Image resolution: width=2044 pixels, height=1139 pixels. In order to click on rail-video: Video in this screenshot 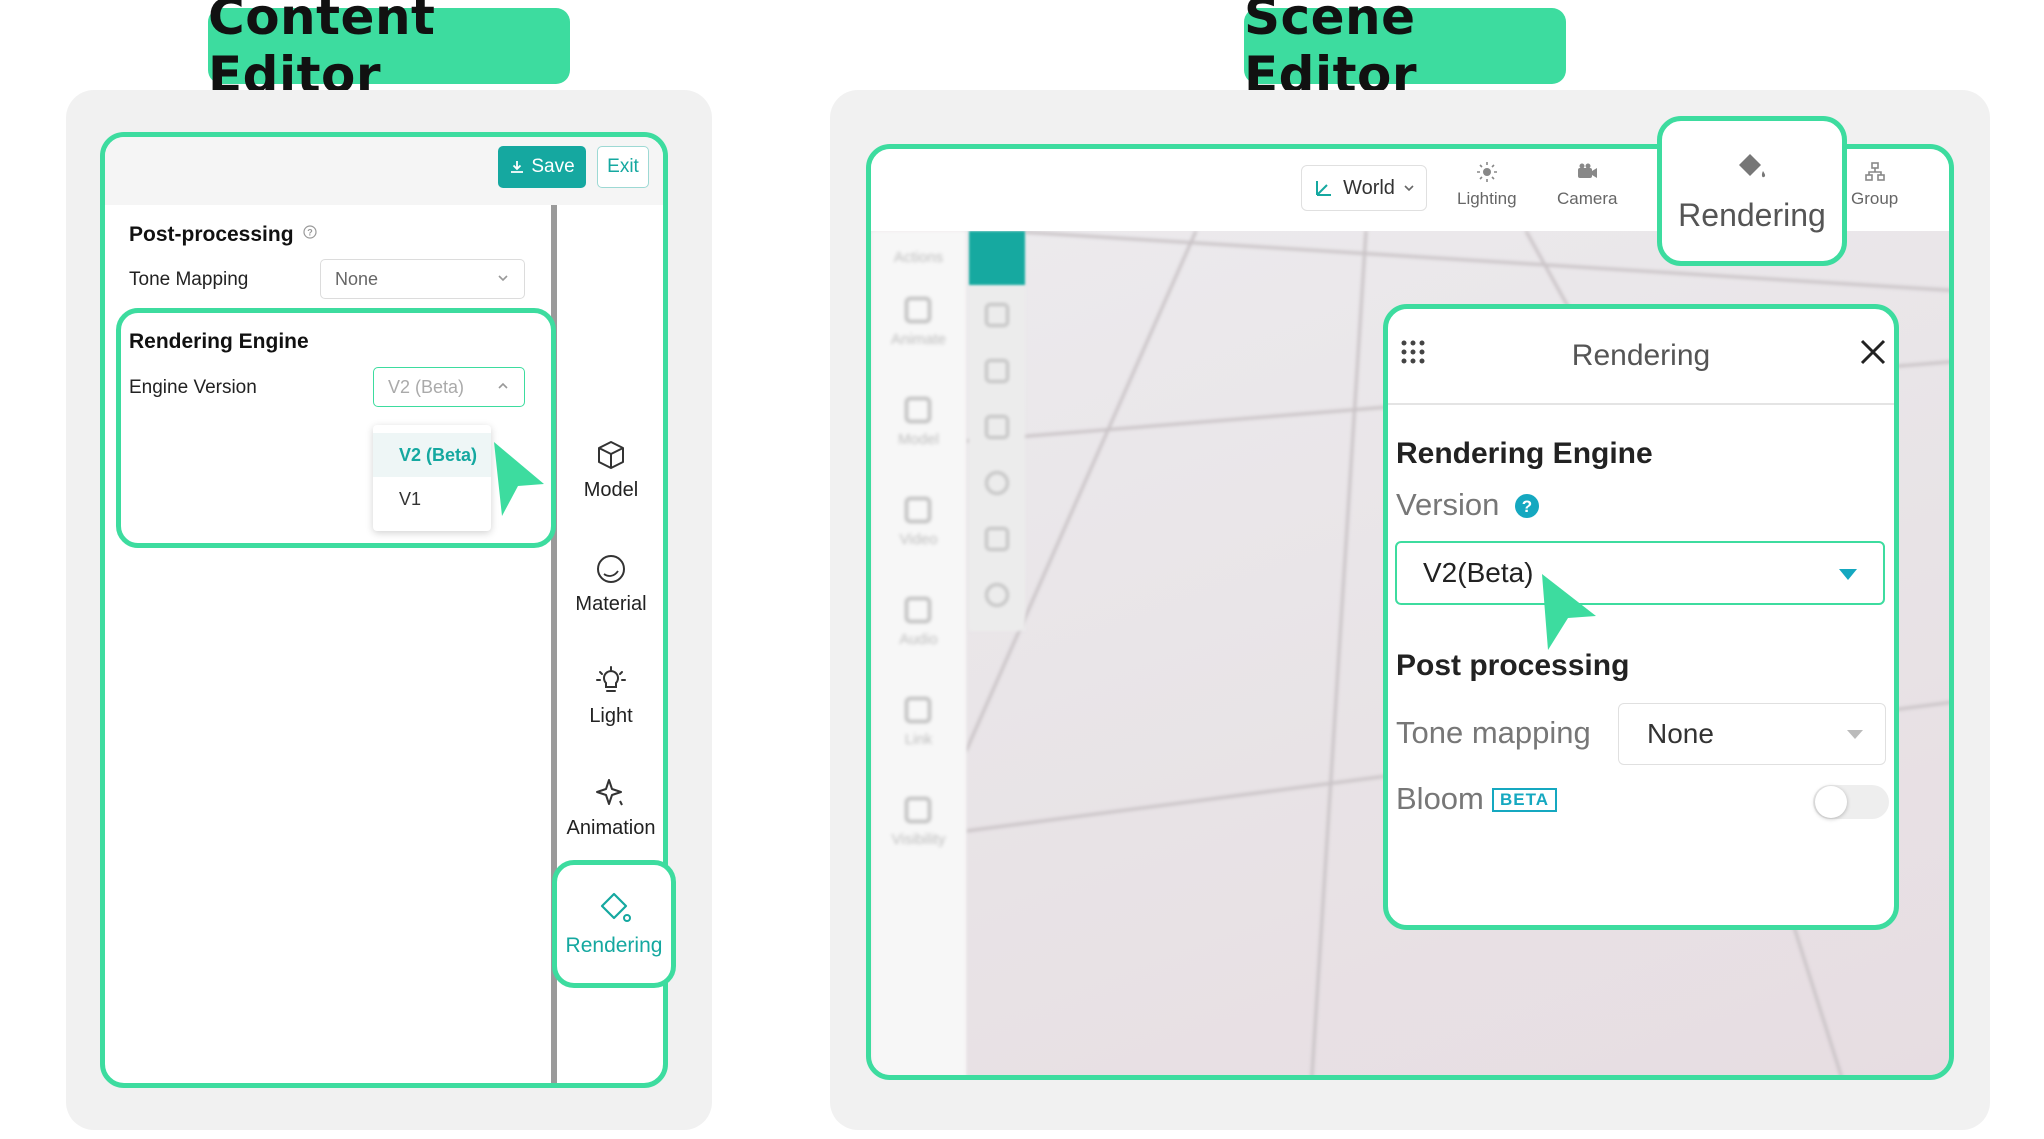, I will do `click(918, 539)`.